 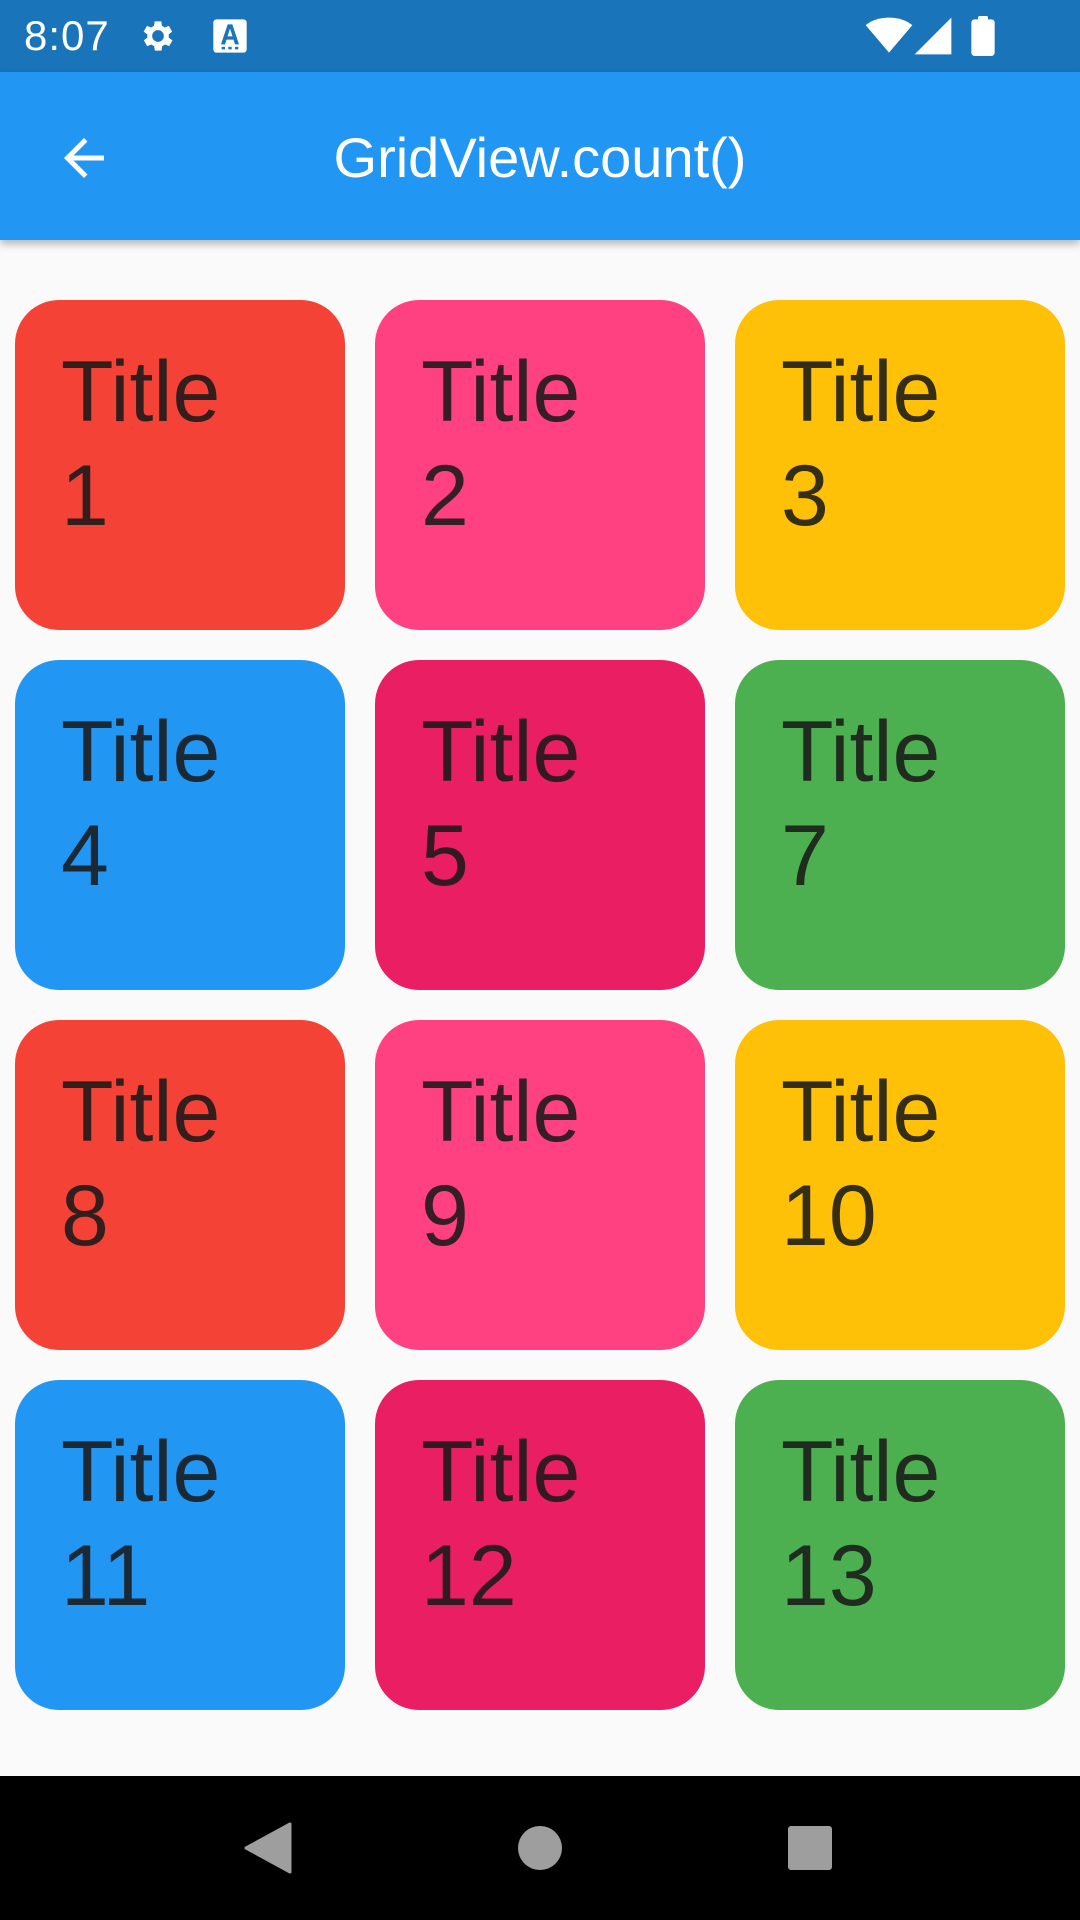 I want to click on page-title: GridView.count(), so click(x=540, y=157).